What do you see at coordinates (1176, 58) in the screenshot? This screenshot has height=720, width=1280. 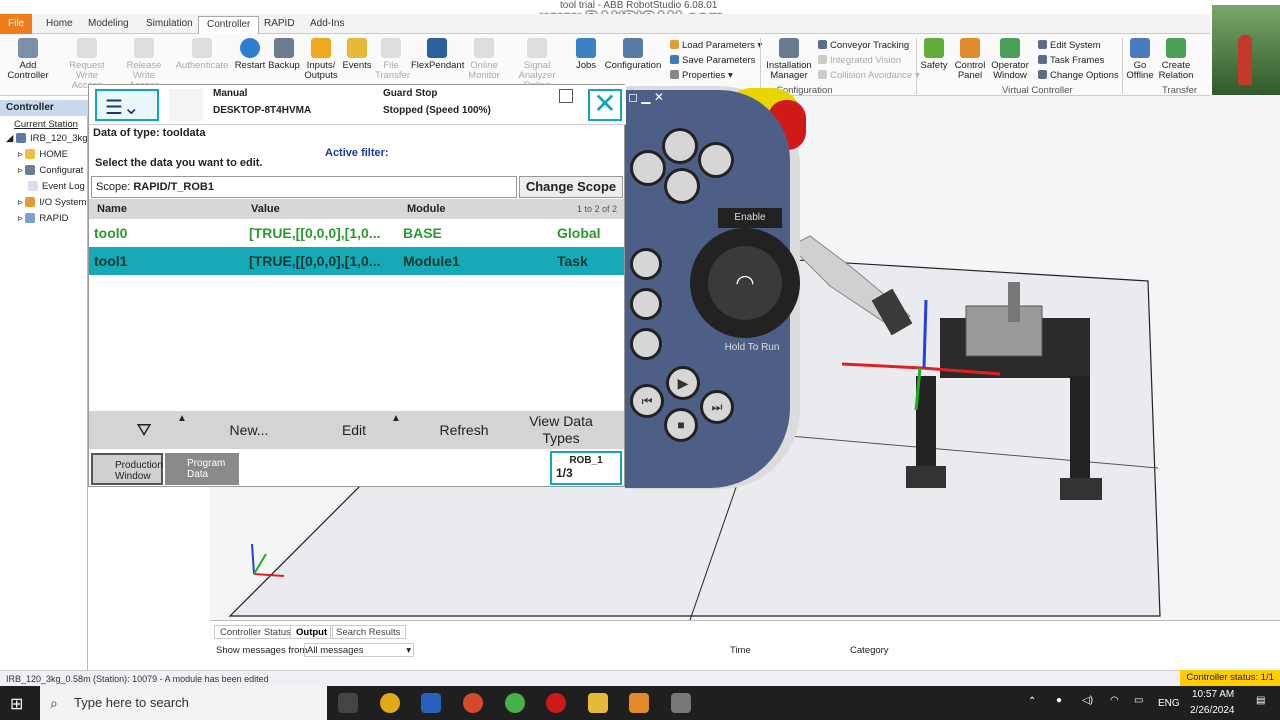 I see `create-relation-button: Create Relation` at bounding box center [1176, 58].